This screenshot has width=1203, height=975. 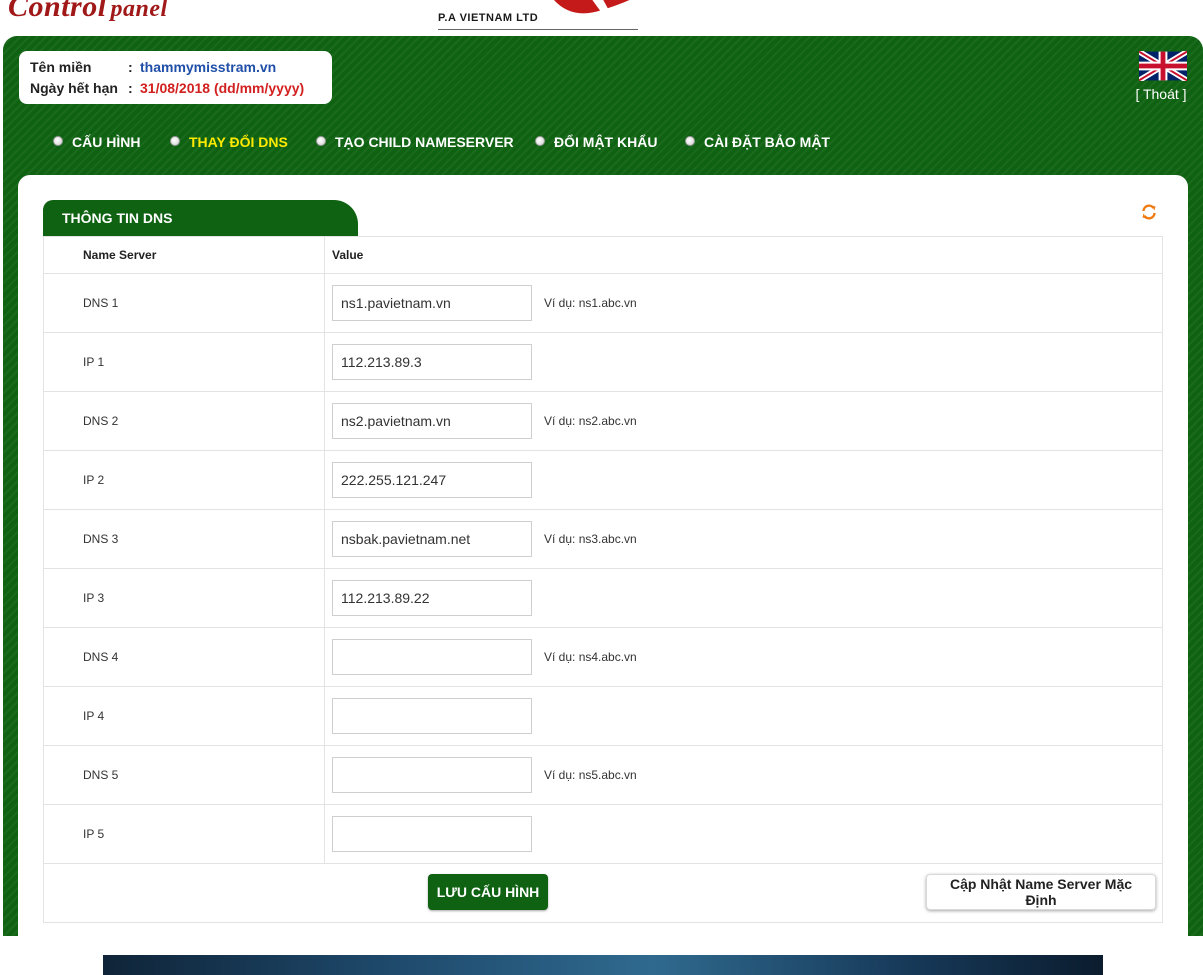 I want to click on nav-item-change-dns: THAY ĐỔI DNS, so click(x=229, y=142).